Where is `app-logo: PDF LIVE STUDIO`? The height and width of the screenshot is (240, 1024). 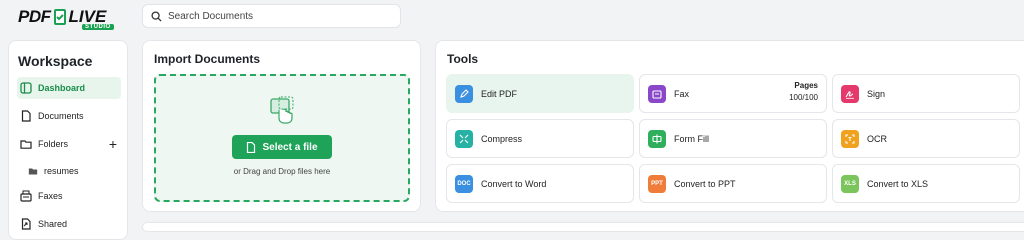 app-logo: PDF LIVE STUDIO is located at coordinates (66, 17).